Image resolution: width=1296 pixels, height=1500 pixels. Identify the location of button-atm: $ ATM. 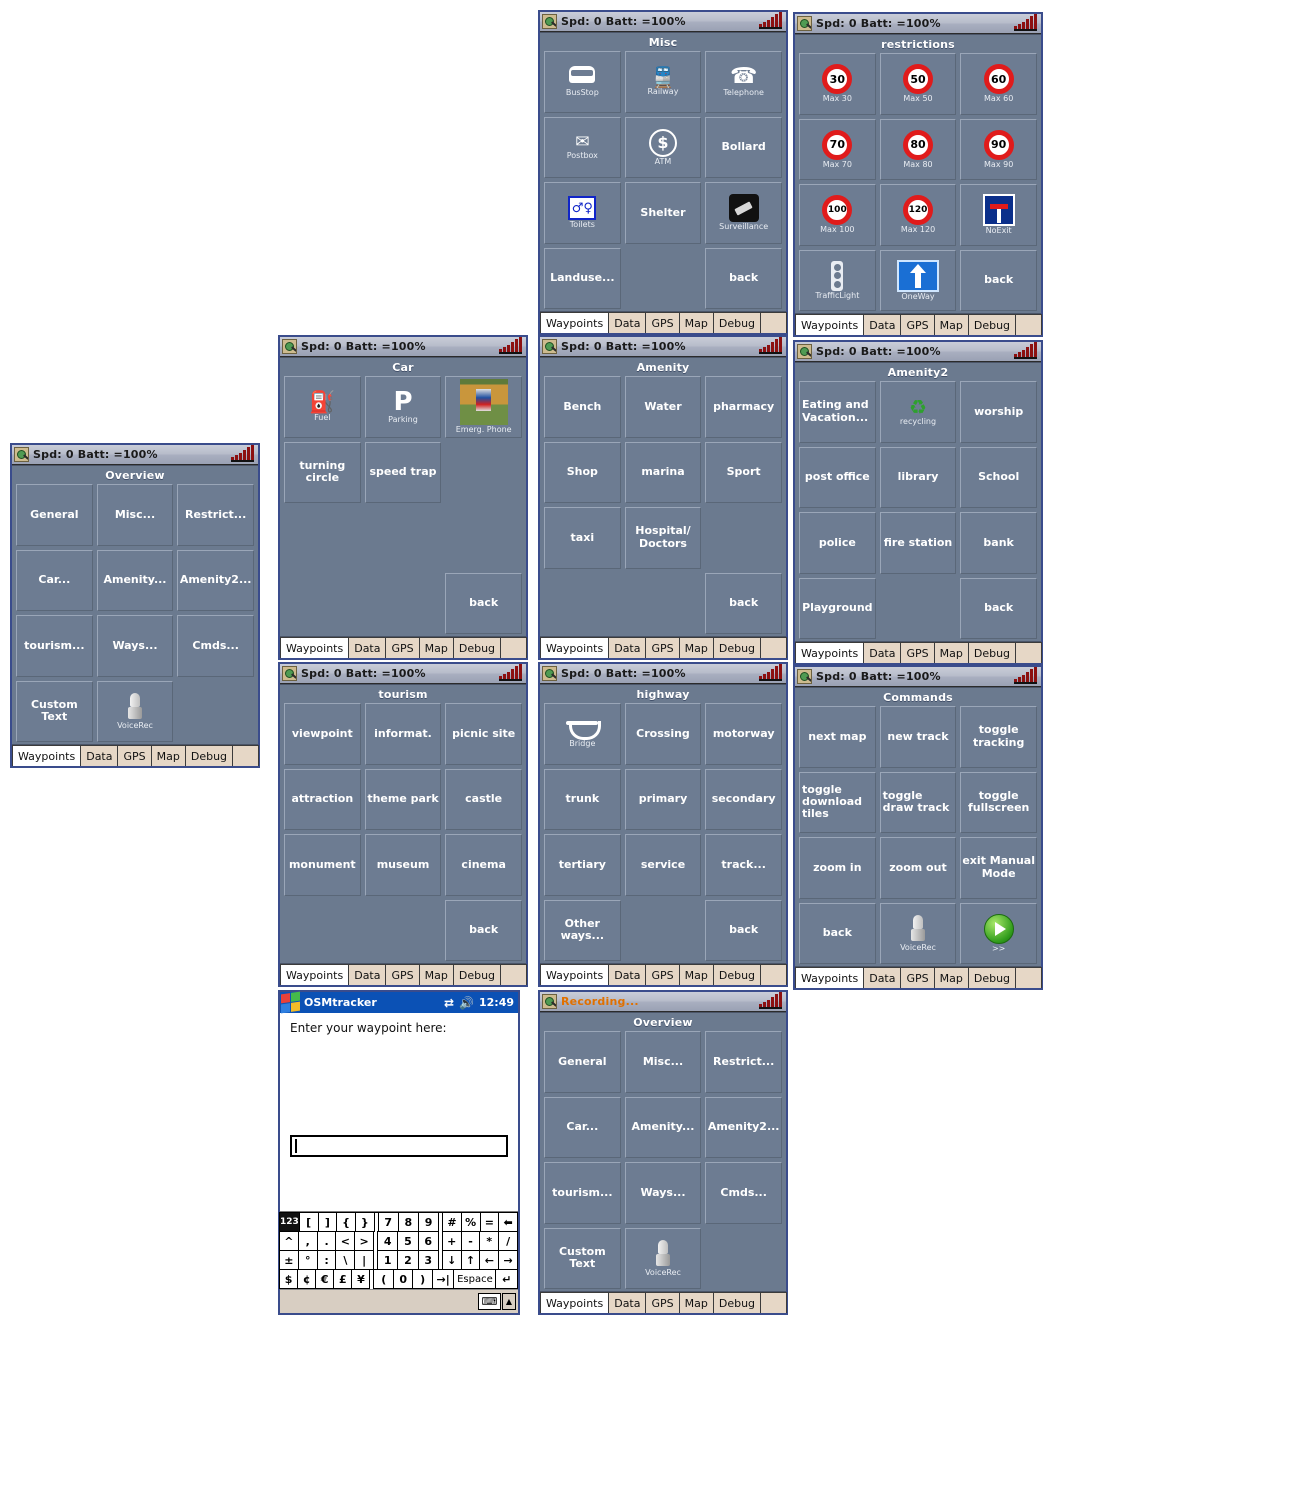
(663, 147).